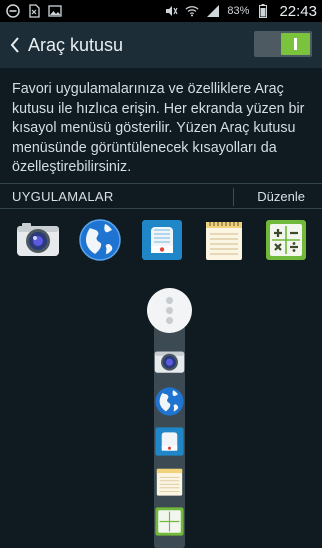 This screenshot has width=322, height=548. I want to click on mute-icon, so click(171, 11).